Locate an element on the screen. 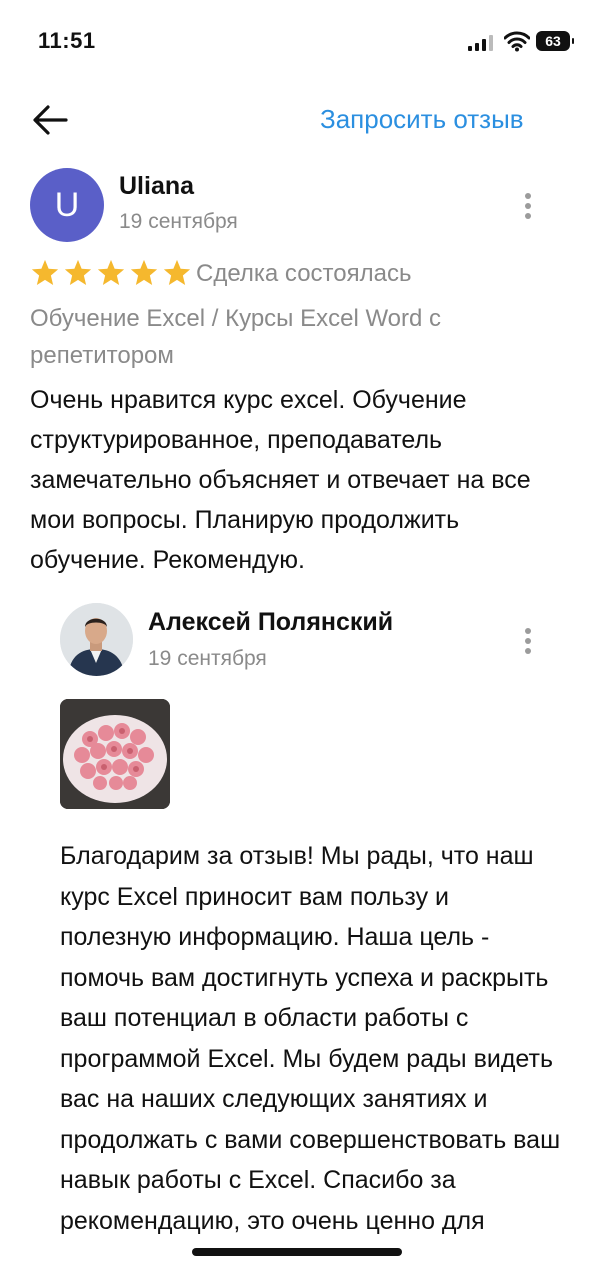  attached-photo is located at coordinates (115, 754).